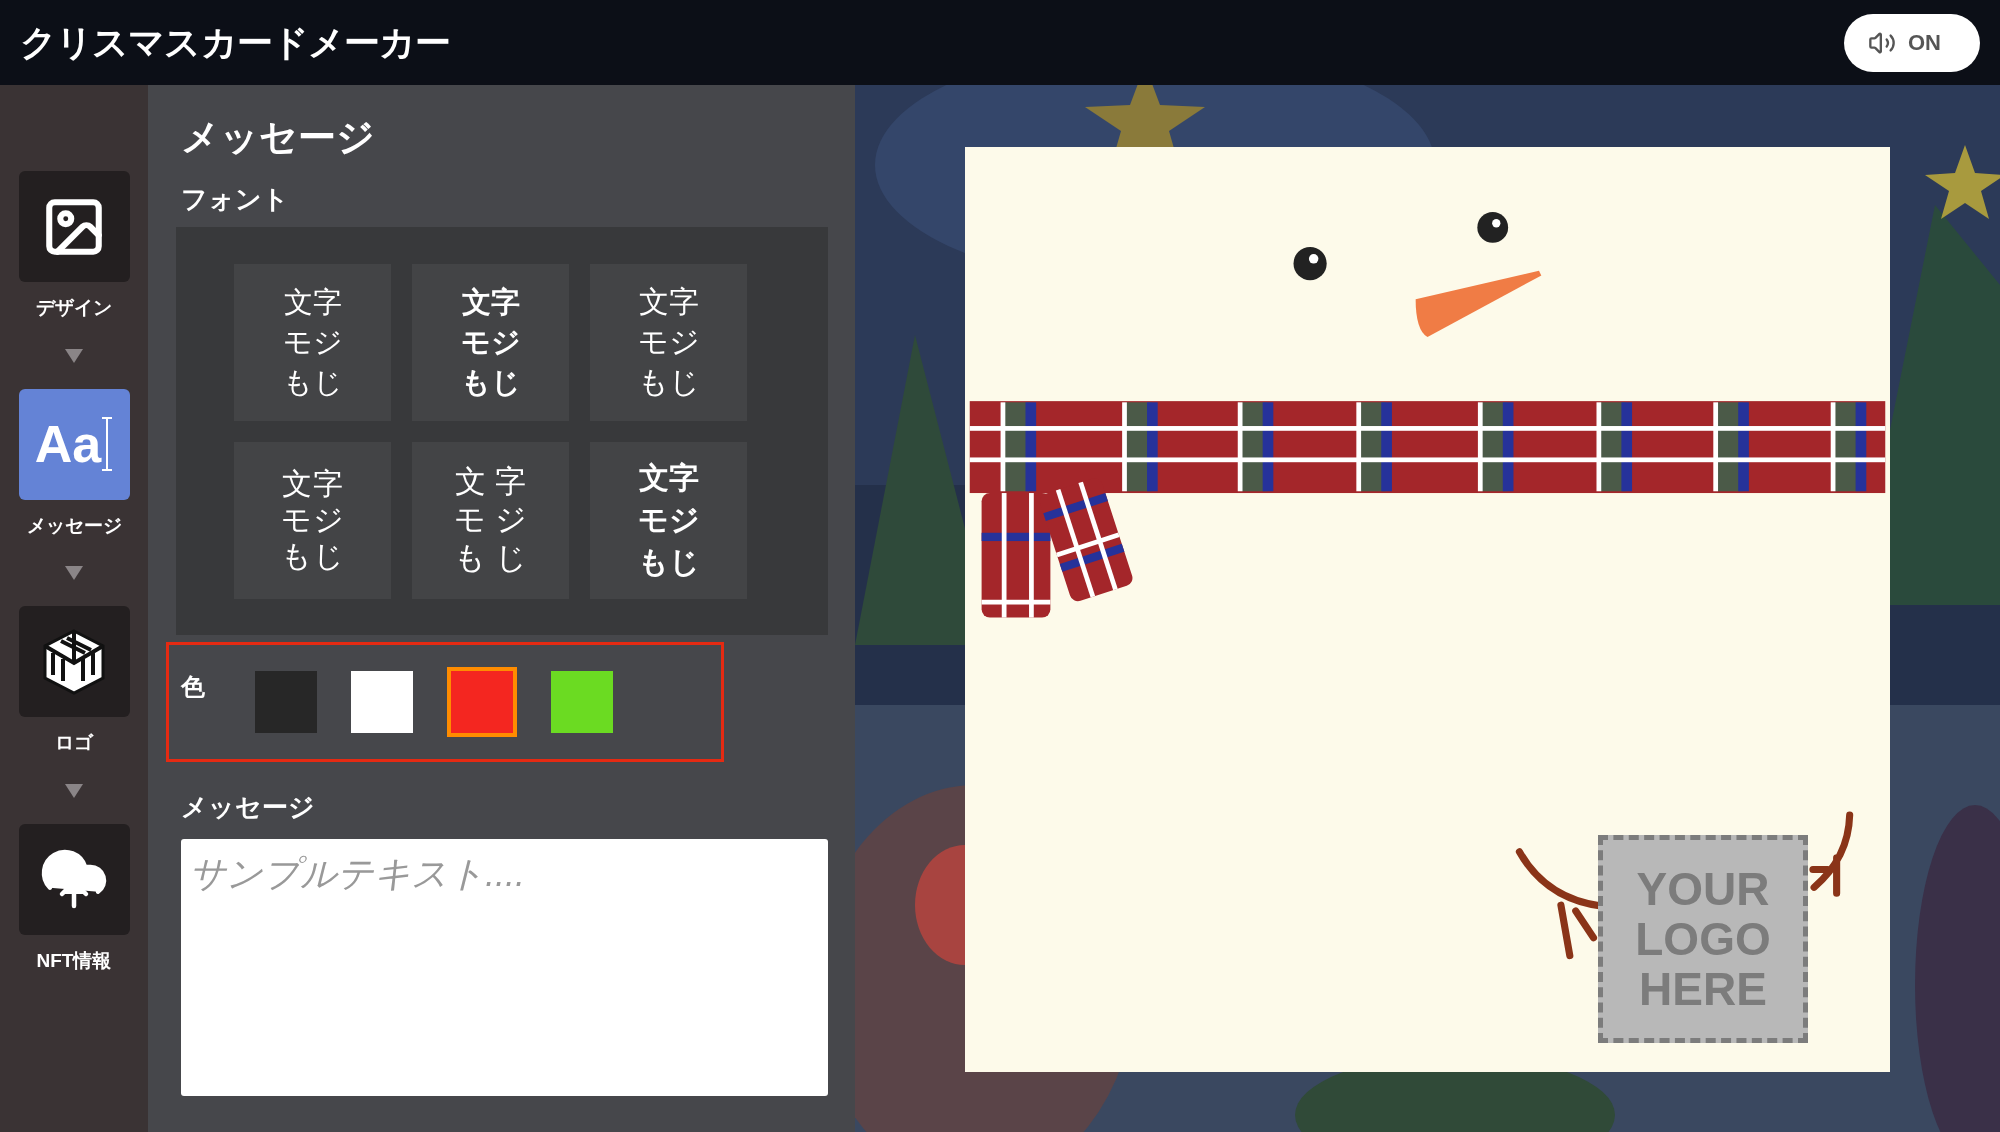 Image resolution: width=2000 pixels, height=1132 pixels. What do you see at coordinates (107, 444) in the screenshot?
I see `text-cursor-icon` at bounding box center [107, 444].